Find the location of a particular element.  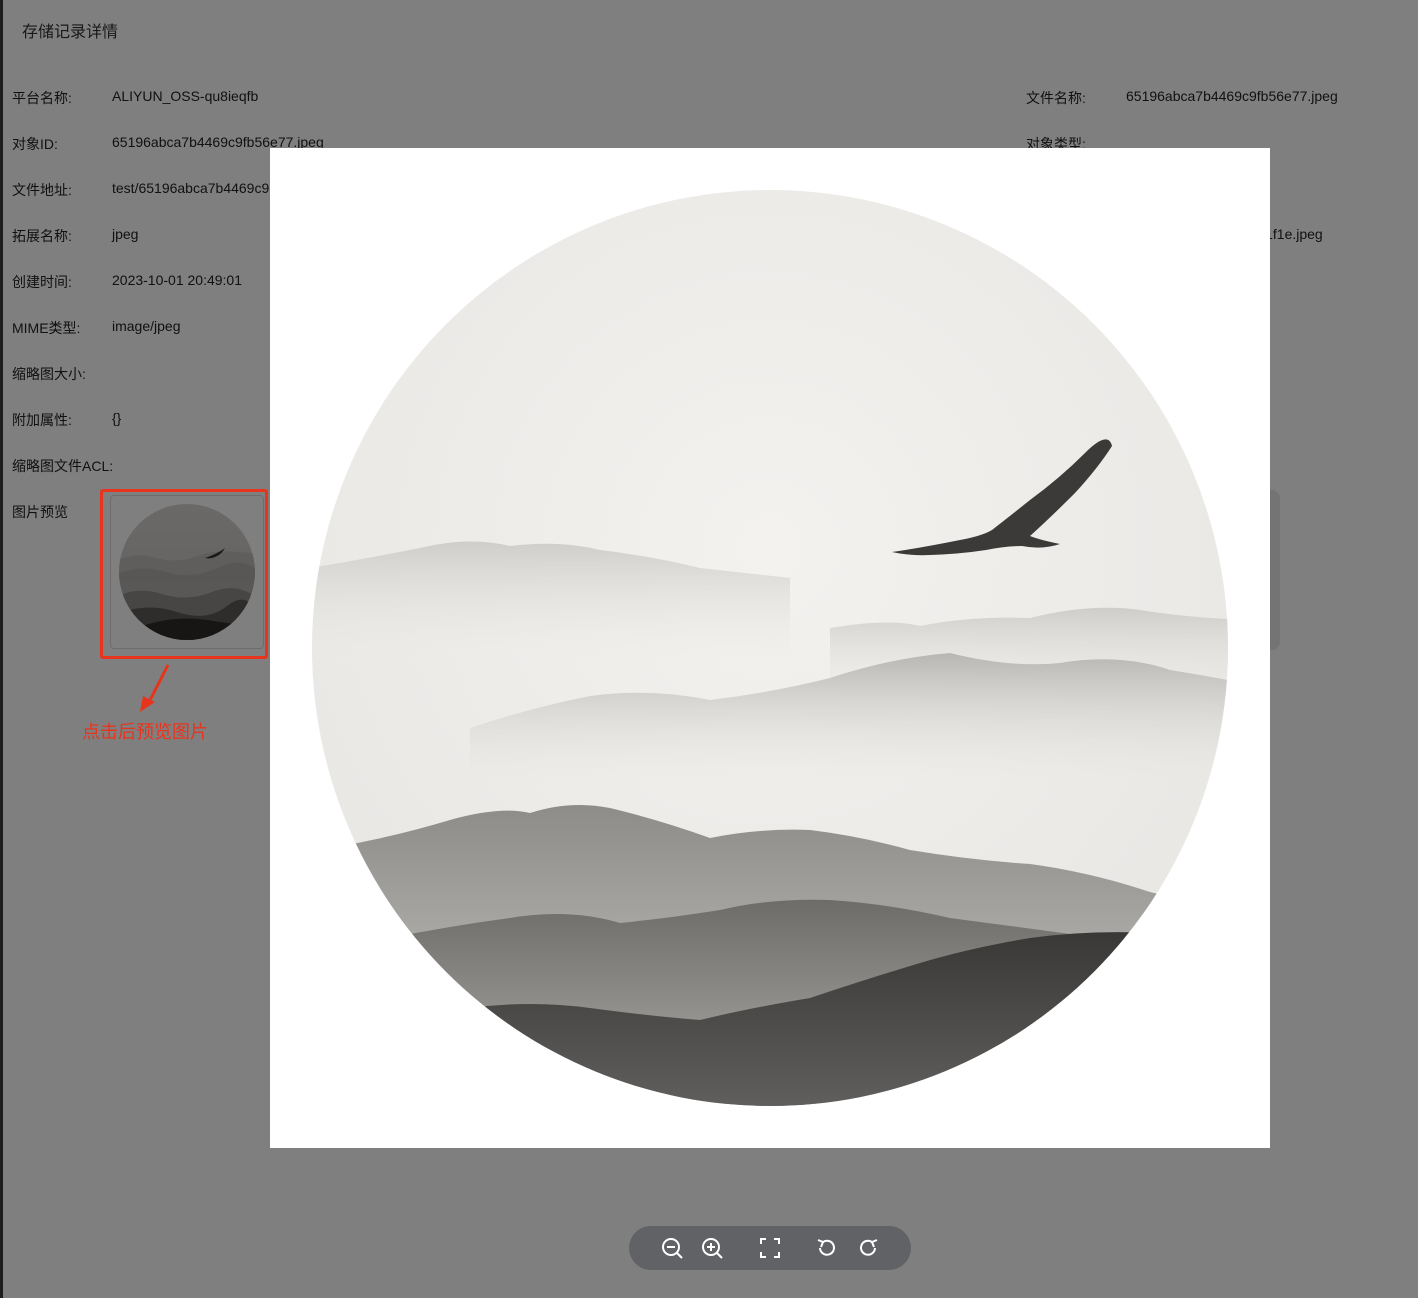

viewer-toolbar is located at coordinates (770, 1248).